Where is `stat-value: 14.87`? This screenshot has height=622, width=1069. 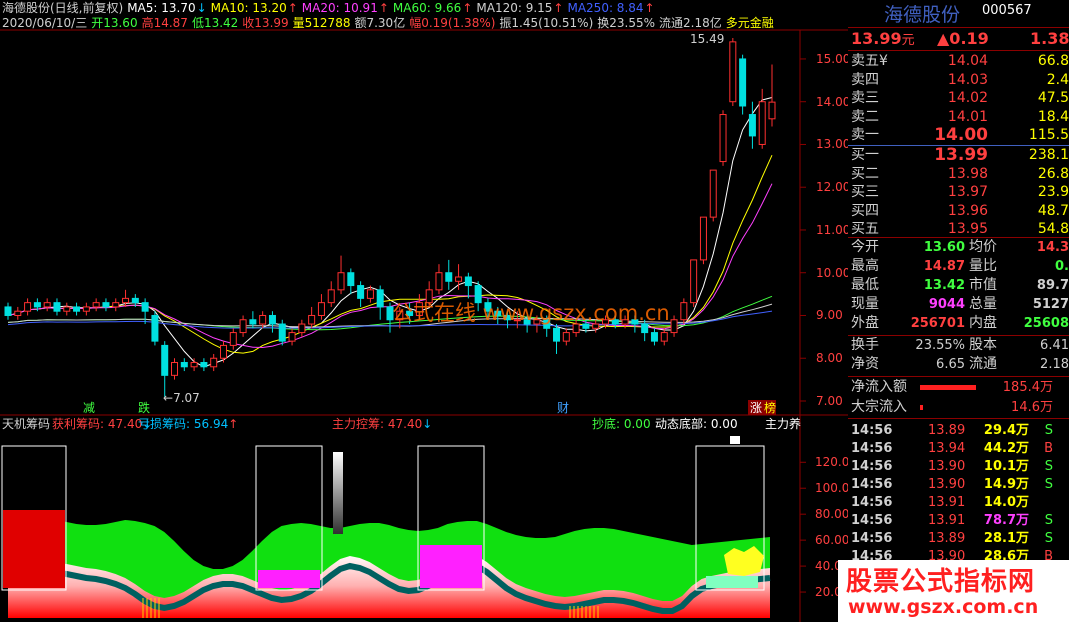 stat-value: 14.87 is located at coordinates (944, 266).